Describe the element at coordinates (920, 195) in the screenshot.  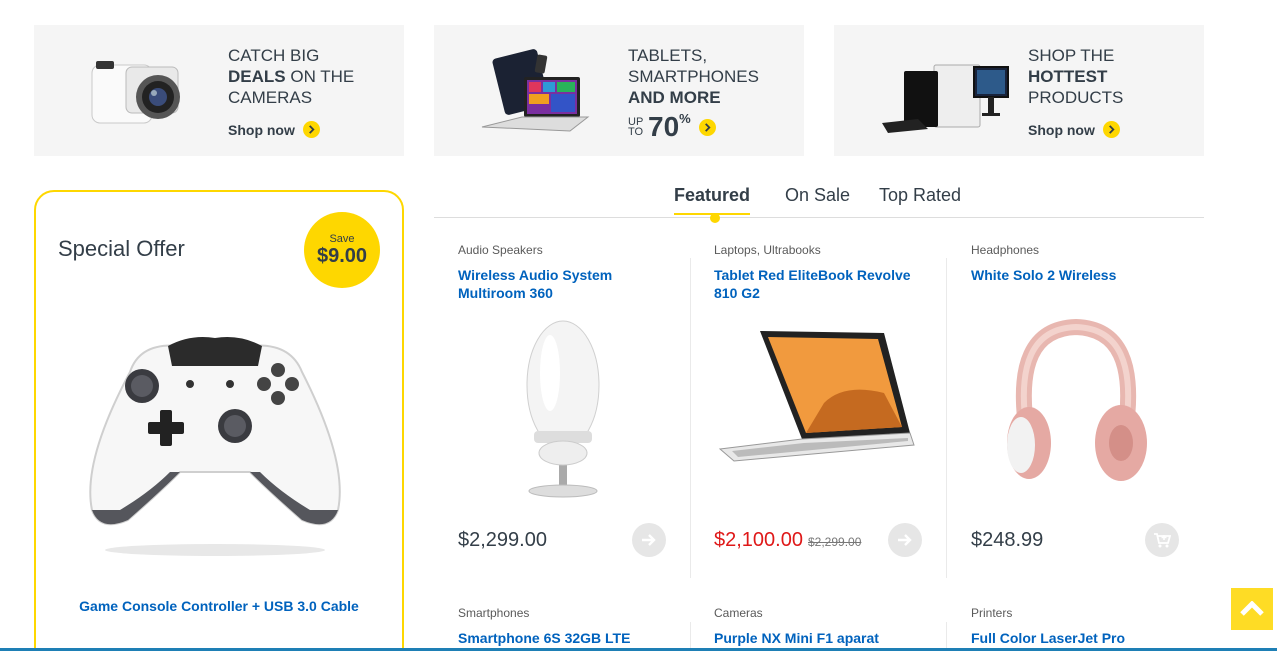
I see `tab-top-rated: Top Rated` at that location.